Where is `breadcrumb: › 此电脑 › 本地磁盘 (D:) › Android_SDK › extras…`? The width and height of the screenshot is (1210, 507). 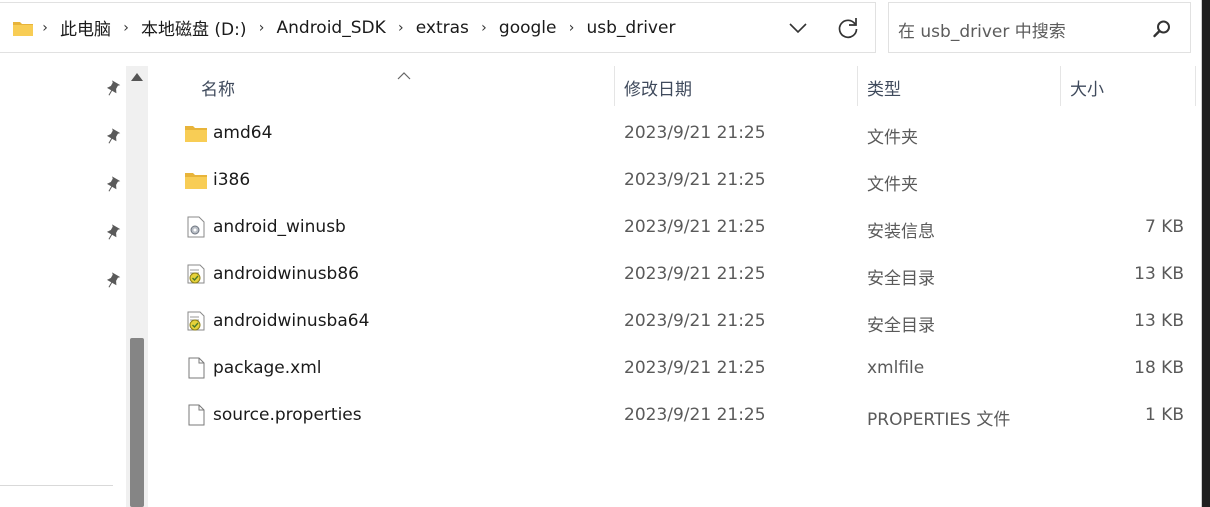
breadcrumb: › 此电脑 › 本地磁盘 (D:) › Android_SDK › extras… is located at coordinates (356, 27).